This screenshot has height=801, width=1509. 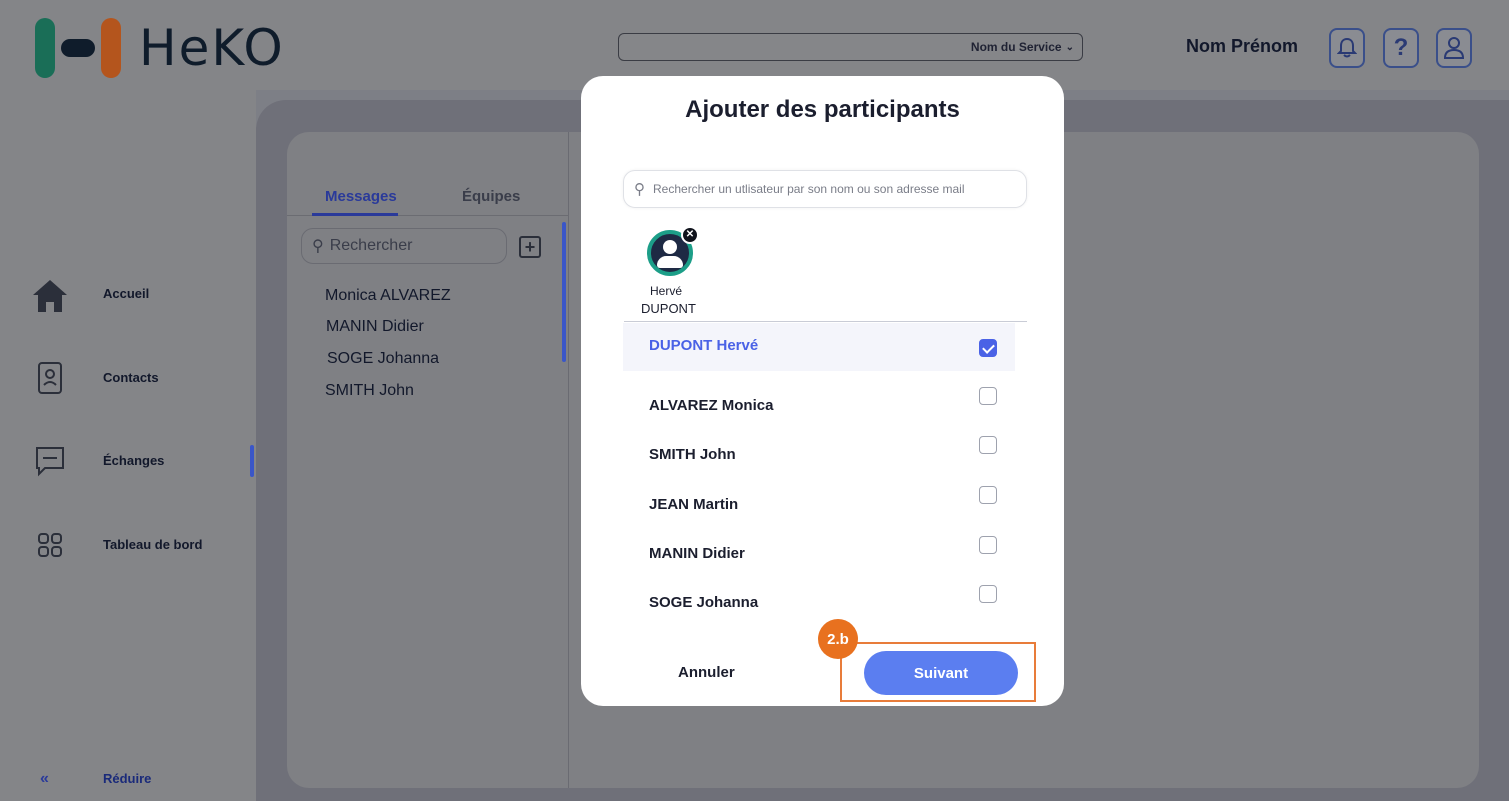 I want to click on user-name: Nom Prénom, so click(x=1242, y=46).